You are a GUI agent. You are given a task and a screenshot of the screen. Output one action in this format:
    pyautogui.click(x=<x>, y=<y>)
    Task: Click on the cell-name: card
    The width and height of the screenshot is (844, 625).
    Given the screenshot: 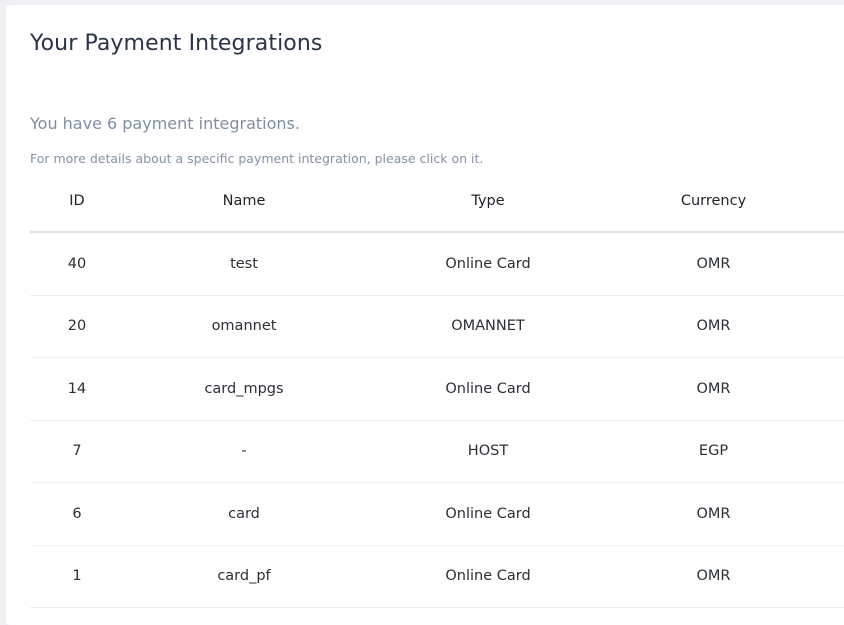 What is the action you would take?
    pyautogui.click(x=244, y=513)
    